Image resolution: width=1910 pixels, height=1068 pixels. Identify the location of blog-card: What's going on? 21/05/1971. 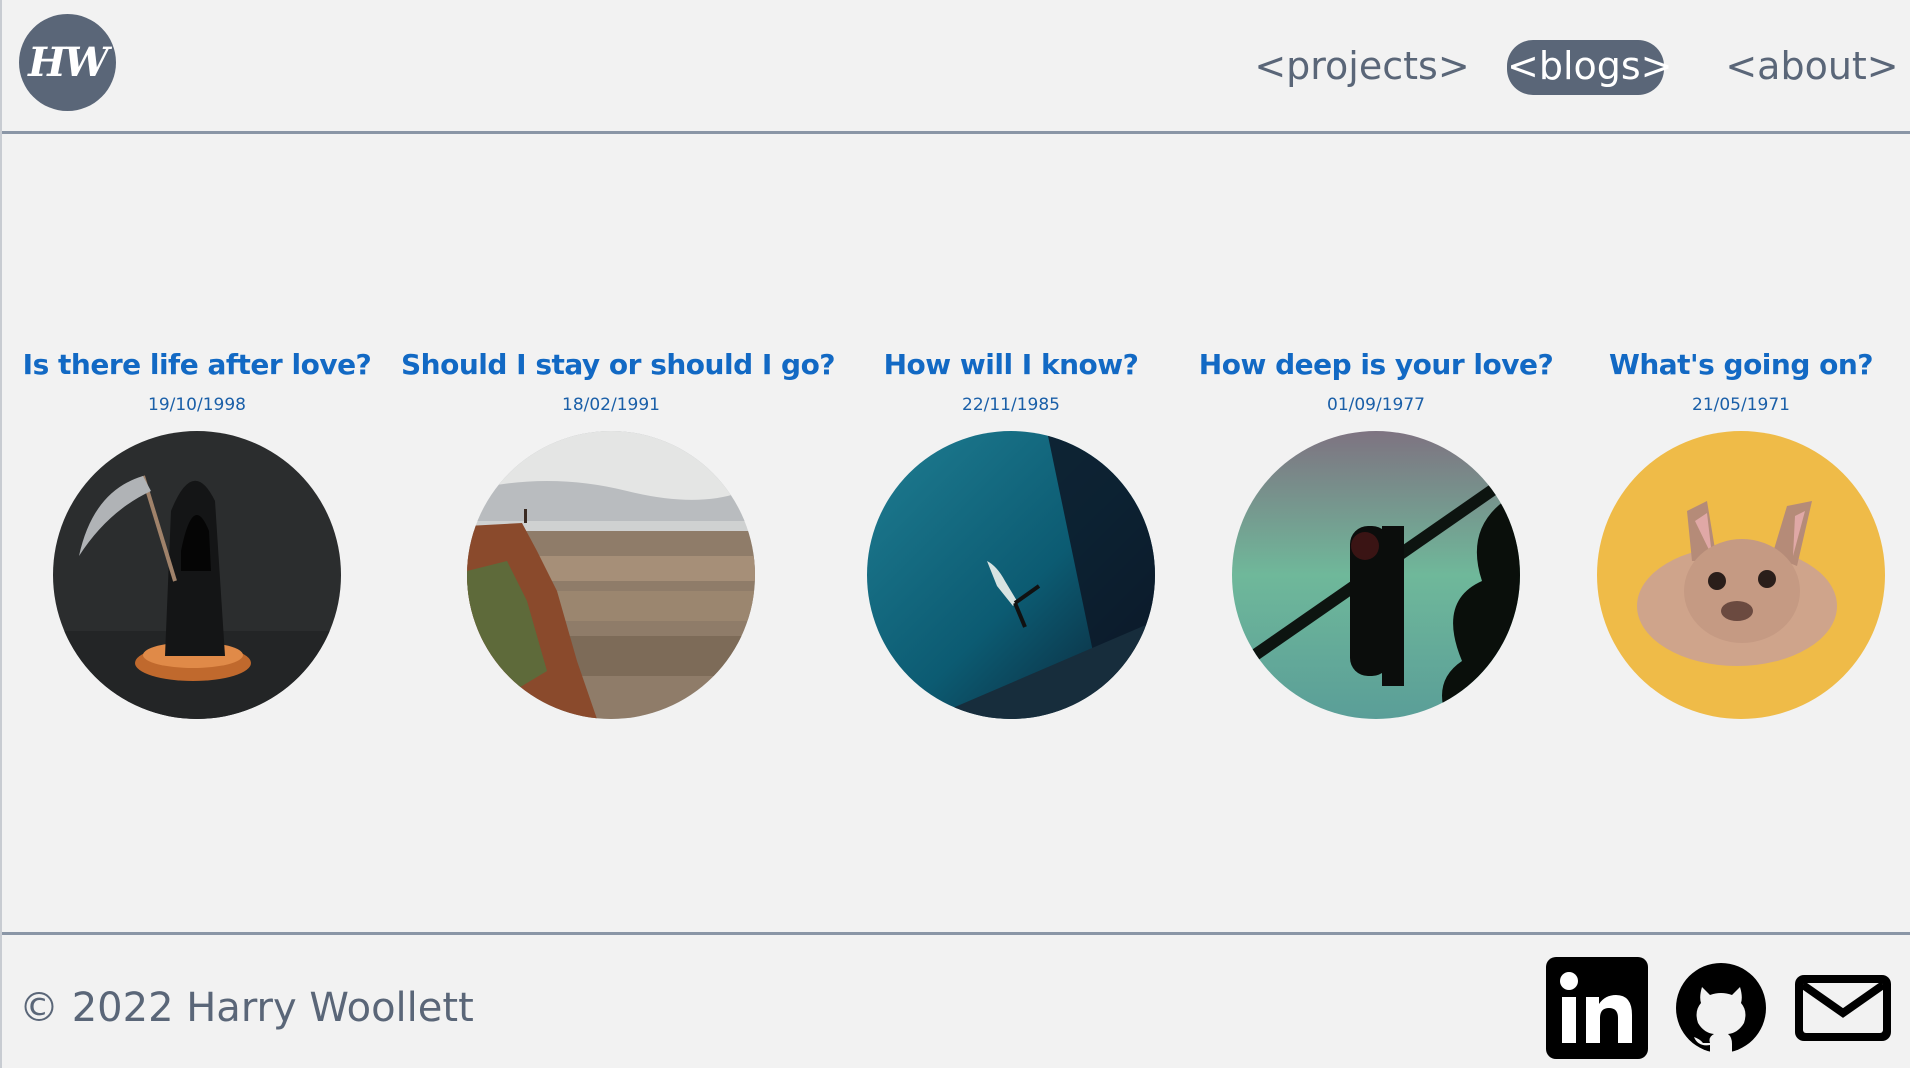
(1720, 532).